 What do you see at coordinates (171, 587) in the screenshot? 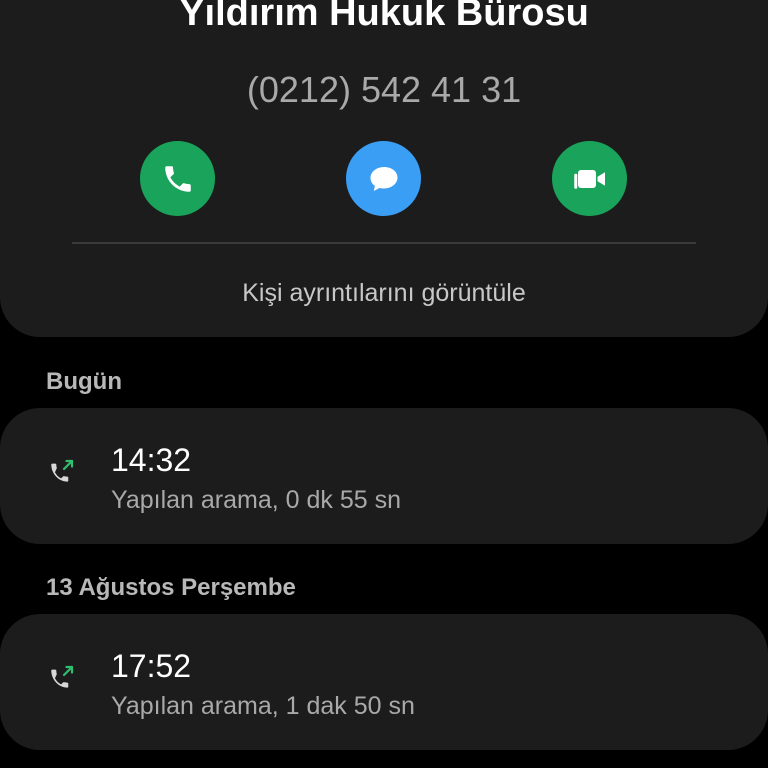
I see `section-header-date: 13 Ağustos Perşembe` at bounding box center [171, 587].